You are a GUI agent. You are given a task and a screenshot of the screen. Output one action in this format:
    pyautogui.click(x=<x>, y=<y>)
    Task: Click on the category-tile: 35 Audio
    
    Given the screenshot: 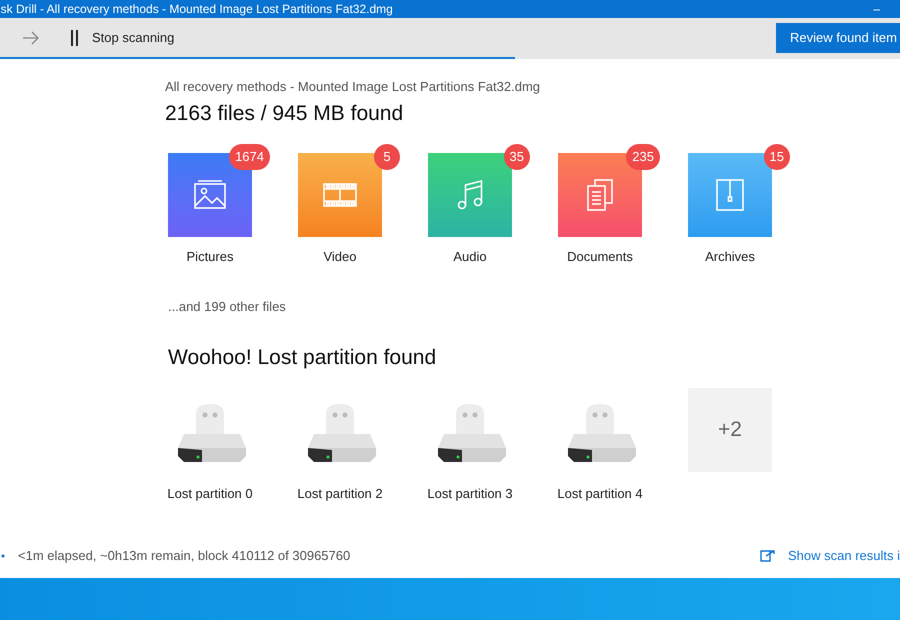 What is the action you would take?
    pyautogui.click(x=470, y=204)
    